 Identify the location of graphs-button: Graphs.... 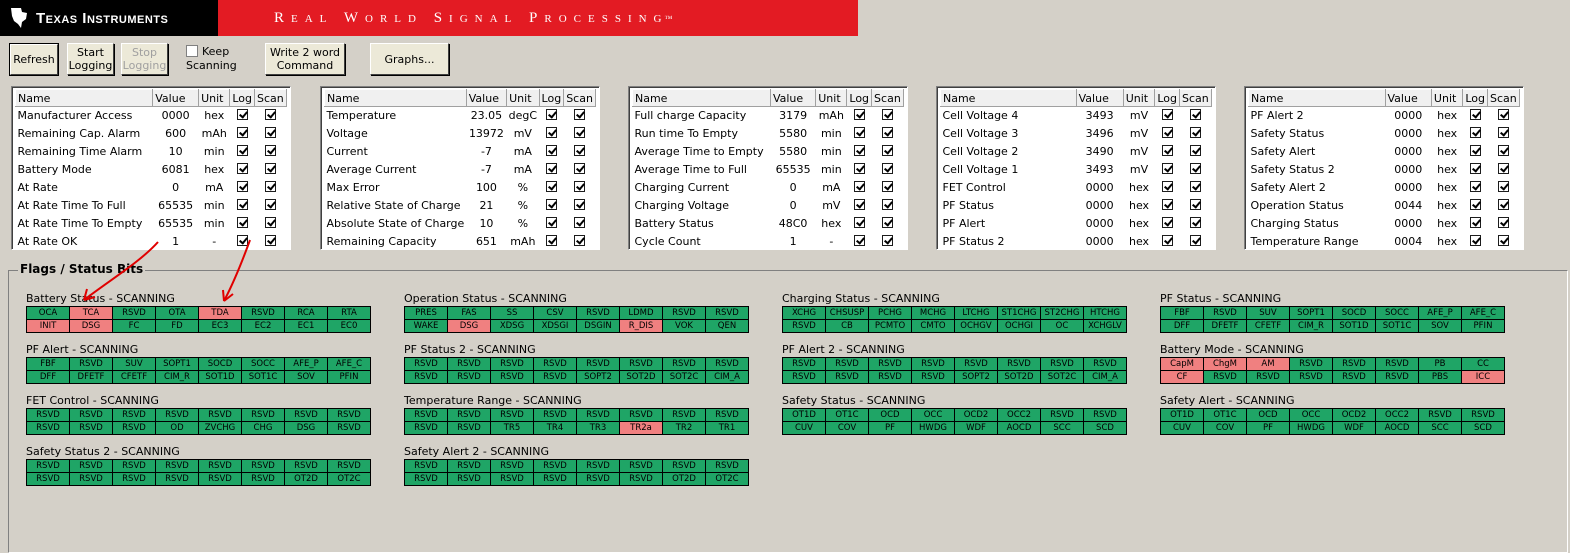
(409, 59).